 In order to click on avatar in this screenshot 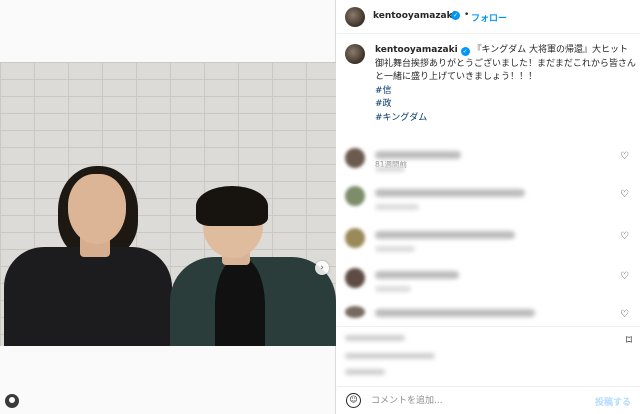, I will do `click(355, 17)`.